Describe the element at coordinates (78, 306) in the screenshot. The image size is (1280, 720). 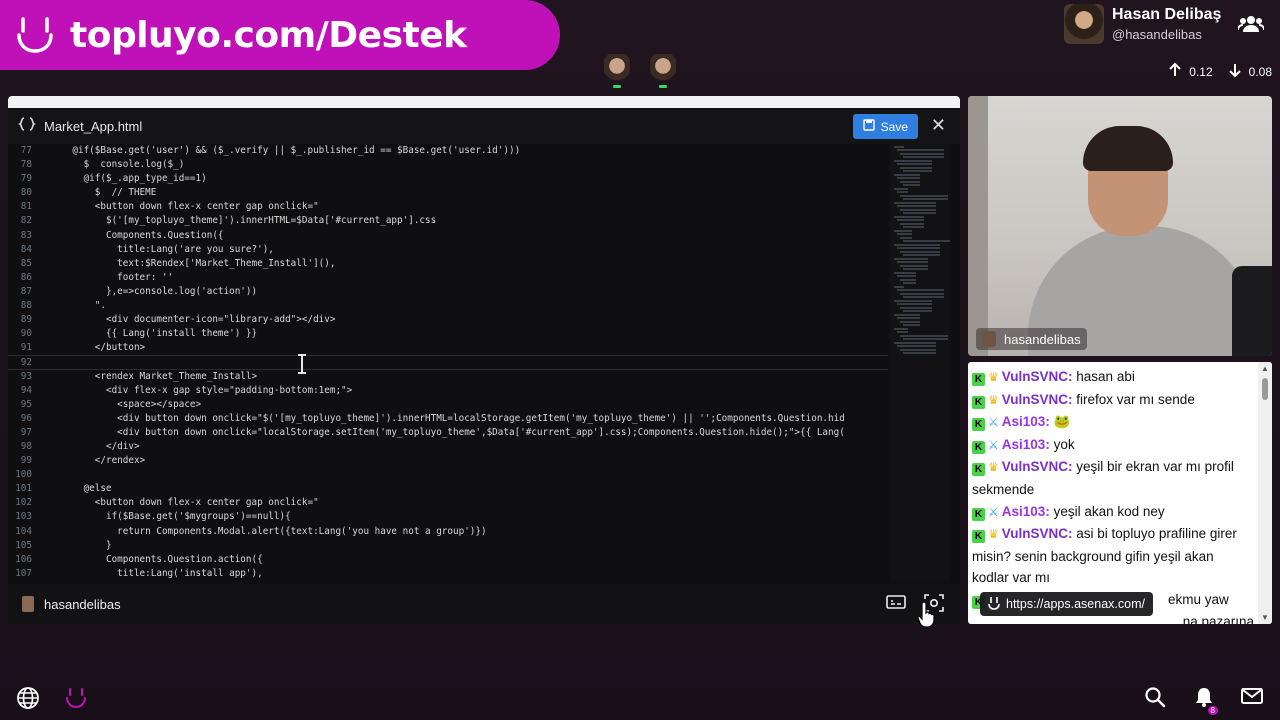
I see `code-text: ".` at that location.